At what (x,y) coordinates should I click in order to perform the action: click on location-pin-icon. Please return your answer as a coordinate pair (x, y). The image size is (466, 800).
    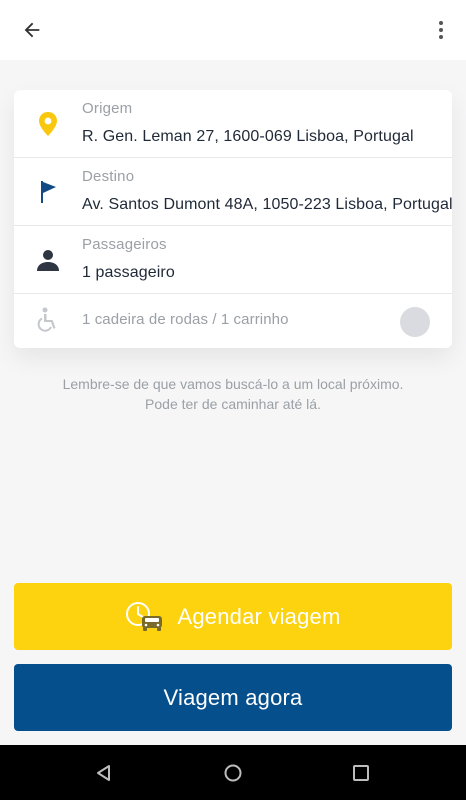
    Looking at the image, I should click on (48, 124).